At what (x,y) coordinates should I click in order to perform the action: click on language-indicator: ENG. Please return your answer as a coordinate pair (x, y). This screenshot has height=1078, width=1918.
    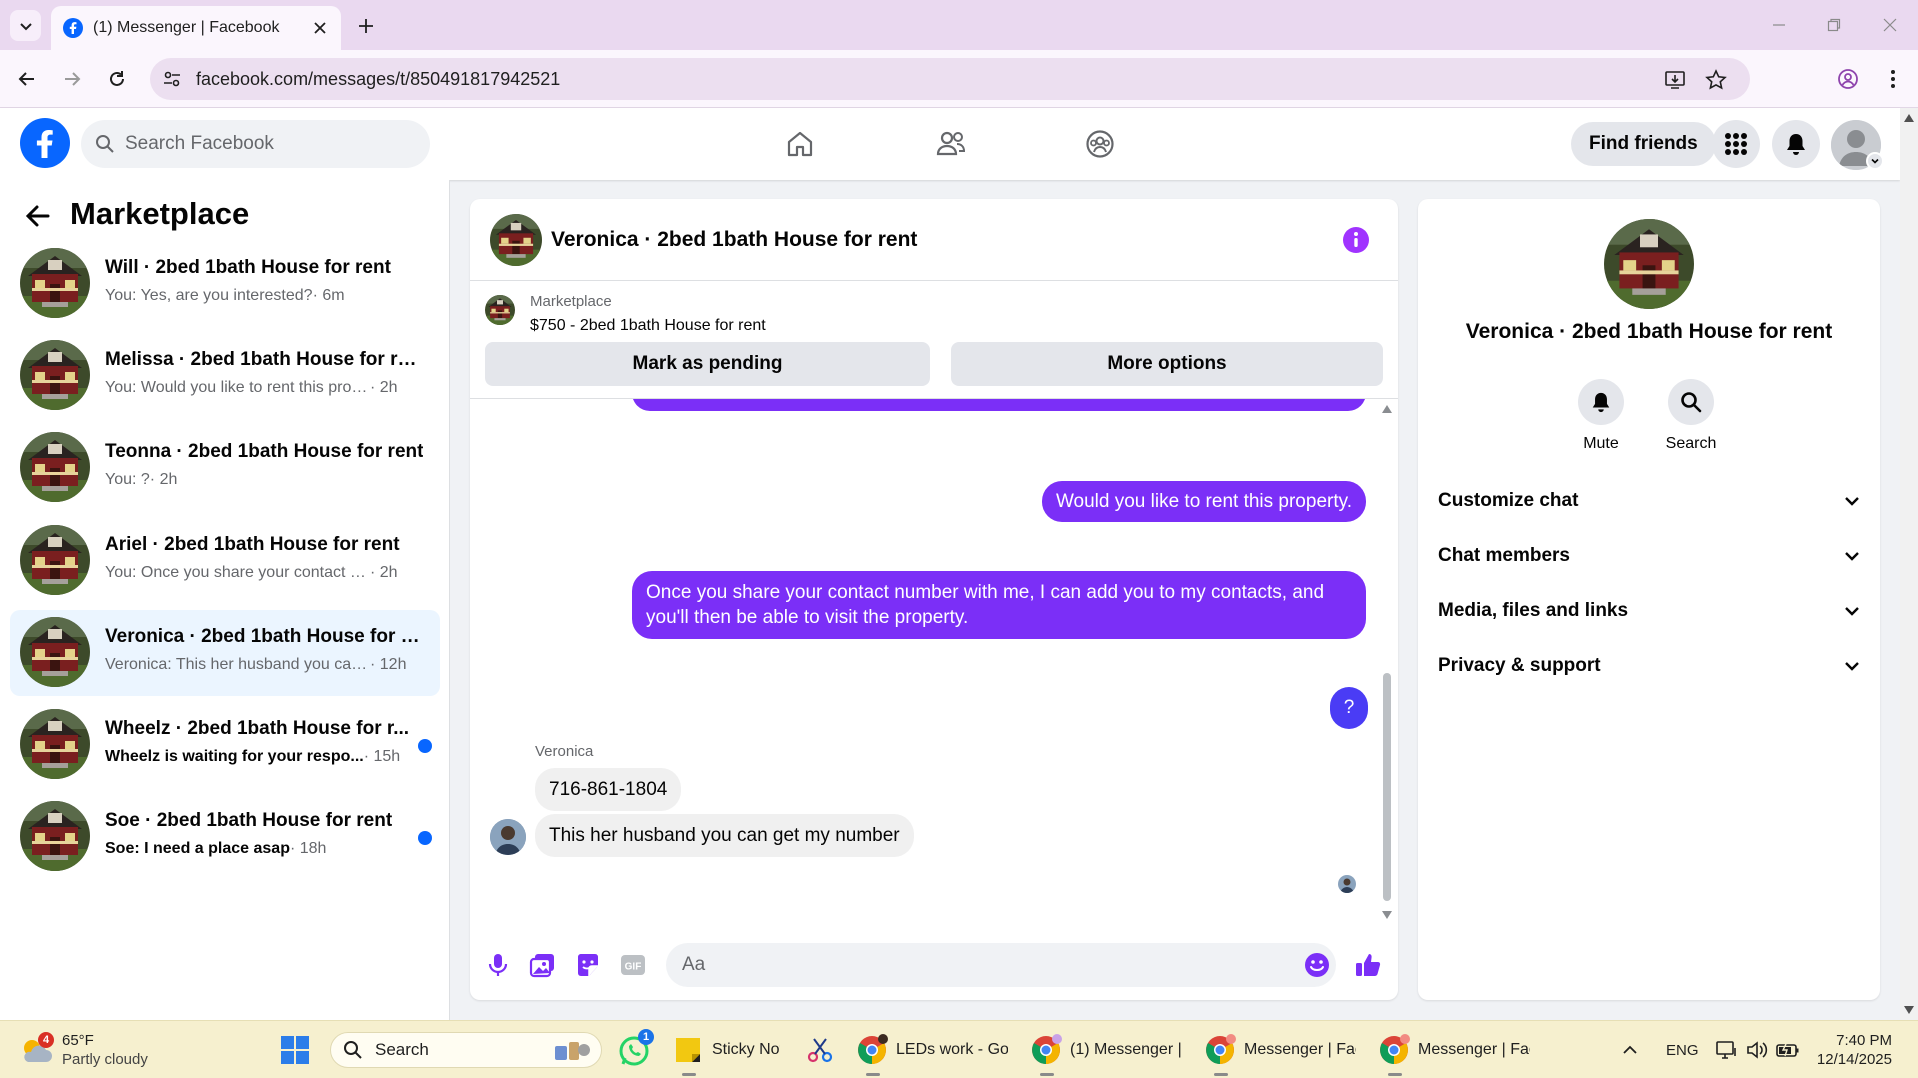
    Looking at the image, I should click on (1682, 1049).